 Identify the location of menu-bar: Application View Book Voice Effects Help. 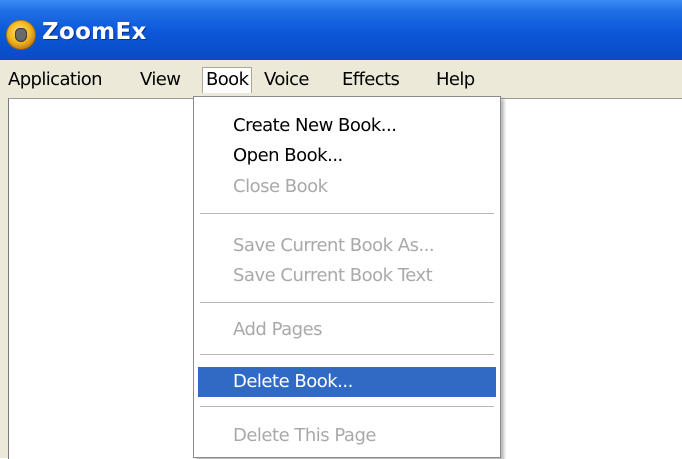
(341, 79).